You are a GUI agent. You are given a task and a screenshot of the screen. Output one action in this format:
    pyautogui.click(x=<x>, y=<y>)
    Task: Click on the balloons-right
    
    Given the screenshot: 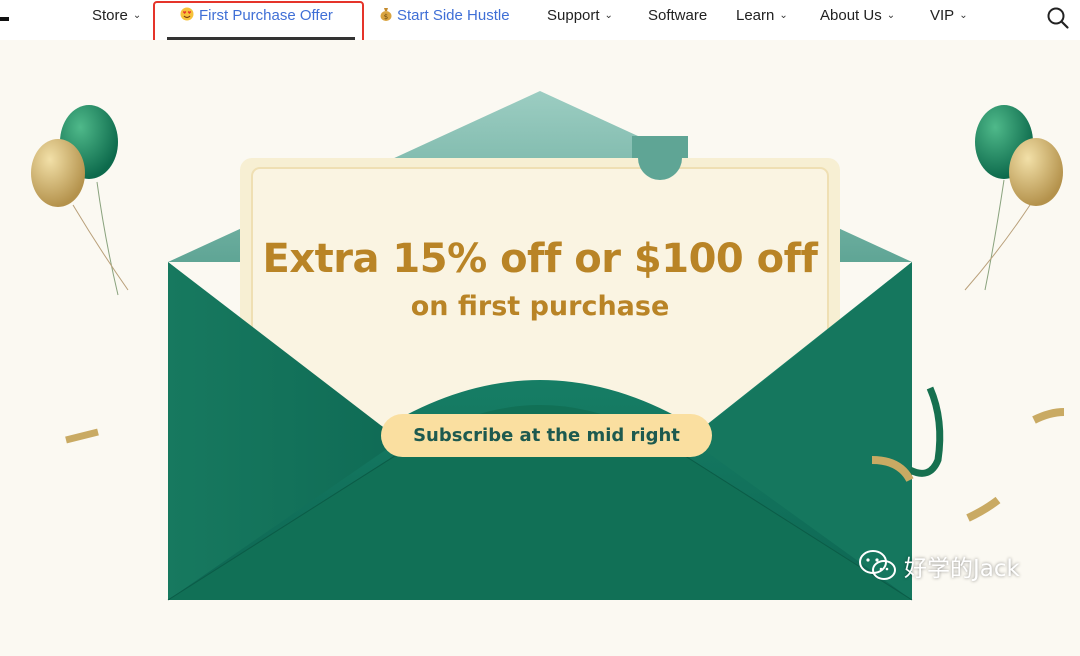 What is the action you would take?
    pyautogui.click(x=1013, y=198)
    